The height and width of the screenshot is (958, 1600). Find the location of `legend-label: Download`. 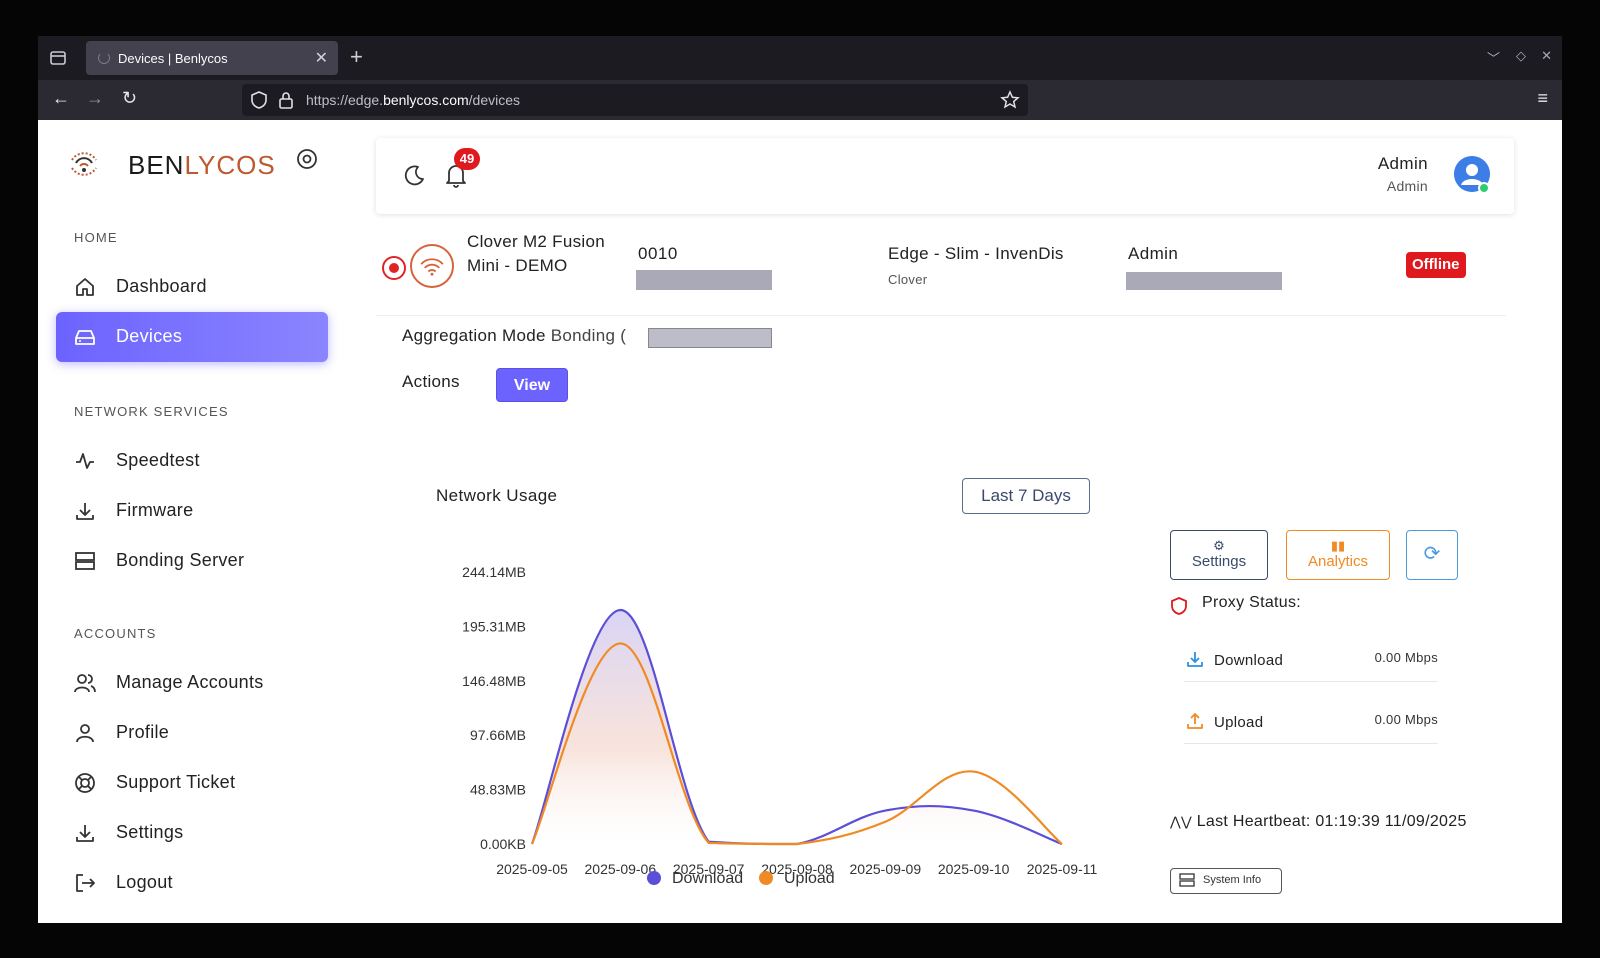

legend-label: Download is located at coordinates (707, 878).